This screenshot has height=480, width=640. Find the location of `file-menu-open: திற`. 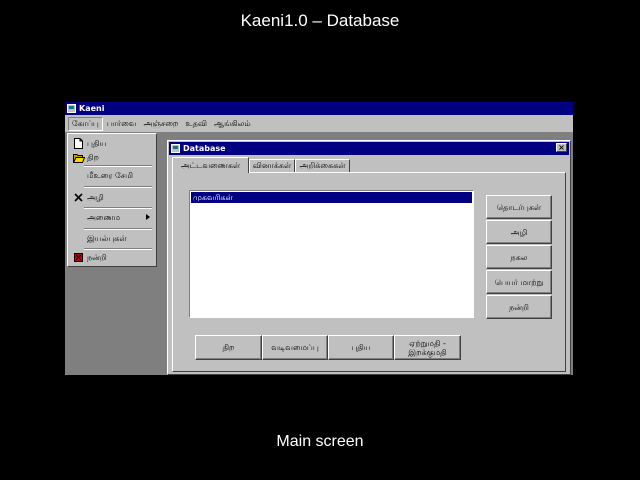

file-menu-open: திற is located at coordinates (112, 157).